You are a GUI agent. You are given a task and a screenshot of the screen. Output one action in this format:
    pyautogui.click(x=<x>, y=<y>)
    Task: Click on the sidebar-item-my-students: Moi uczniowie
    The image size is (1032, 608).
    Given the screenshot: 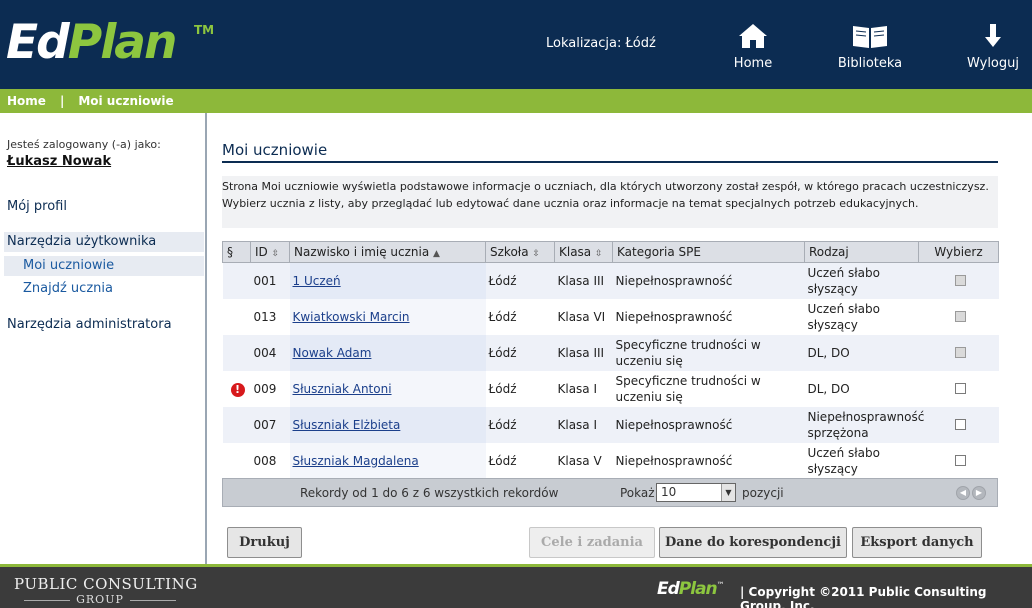 What is the action you would take?
    pyautogui.click(x=104, y=266)
    